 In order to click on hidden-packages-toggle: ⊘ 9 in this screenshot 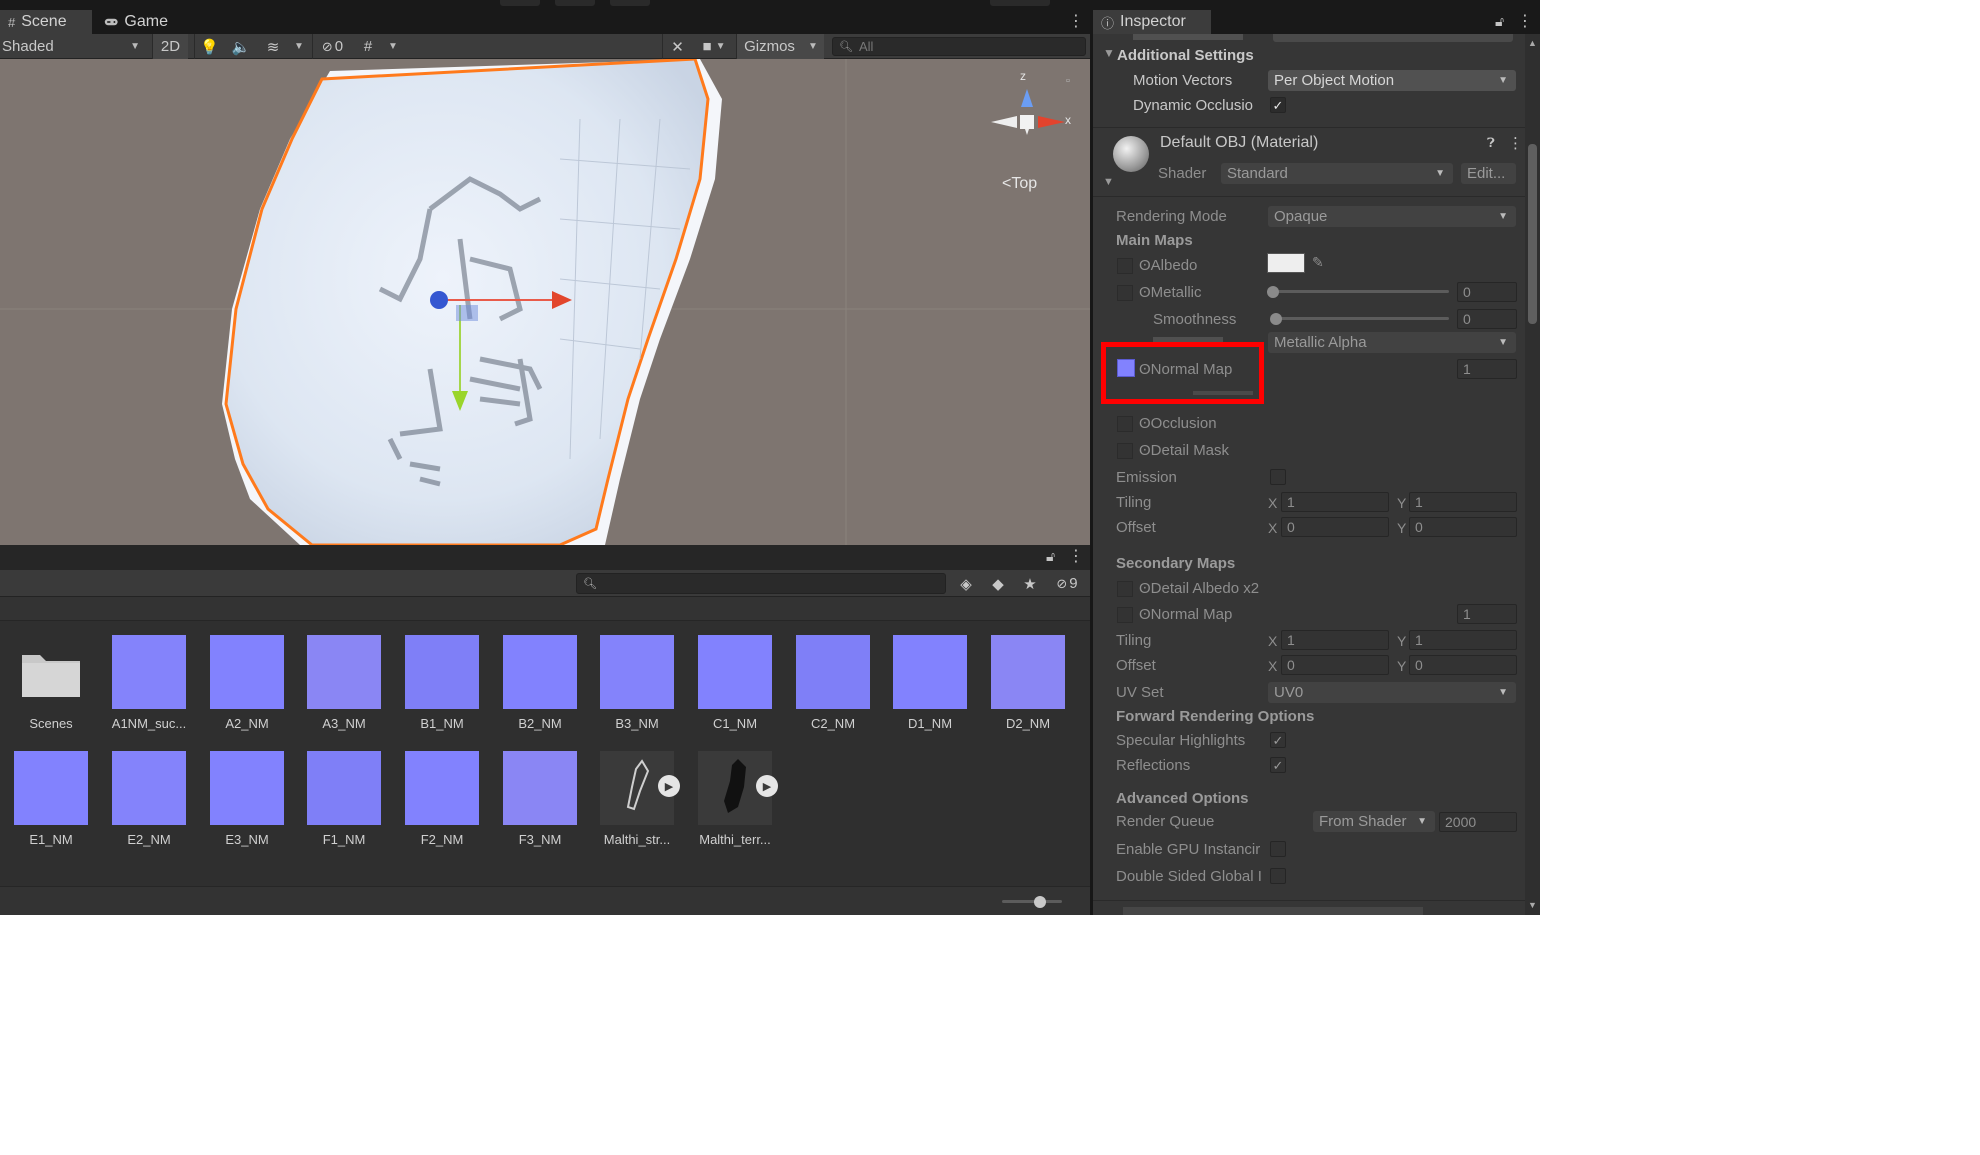, I will do `click(1067, 583)`.